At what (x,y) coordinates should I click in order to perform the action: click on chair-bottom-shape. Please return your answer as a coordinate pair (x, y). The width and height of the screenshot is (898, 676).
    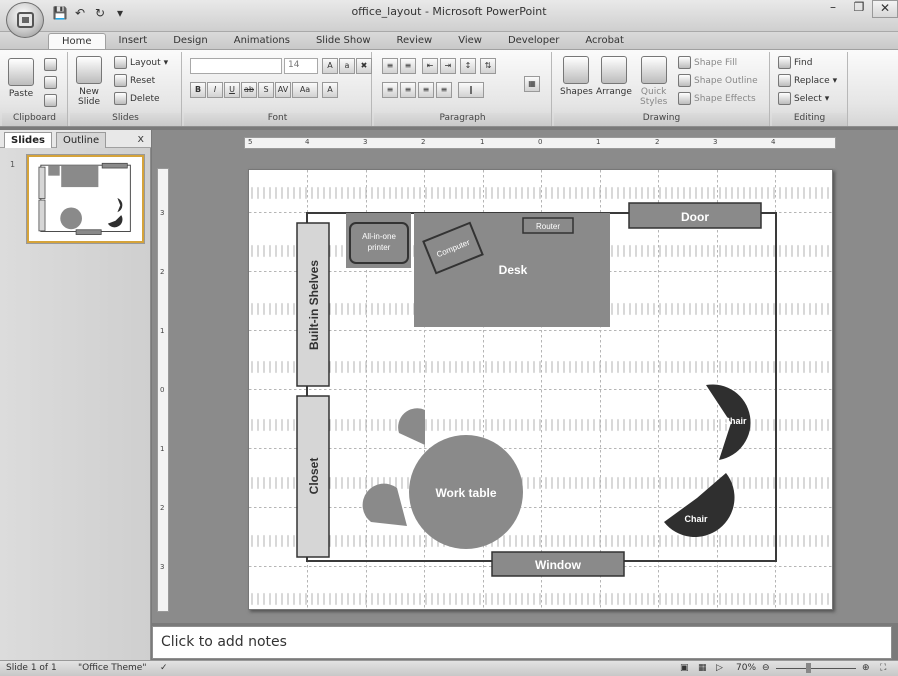
    Looking at the image, I should click on (699, 505).